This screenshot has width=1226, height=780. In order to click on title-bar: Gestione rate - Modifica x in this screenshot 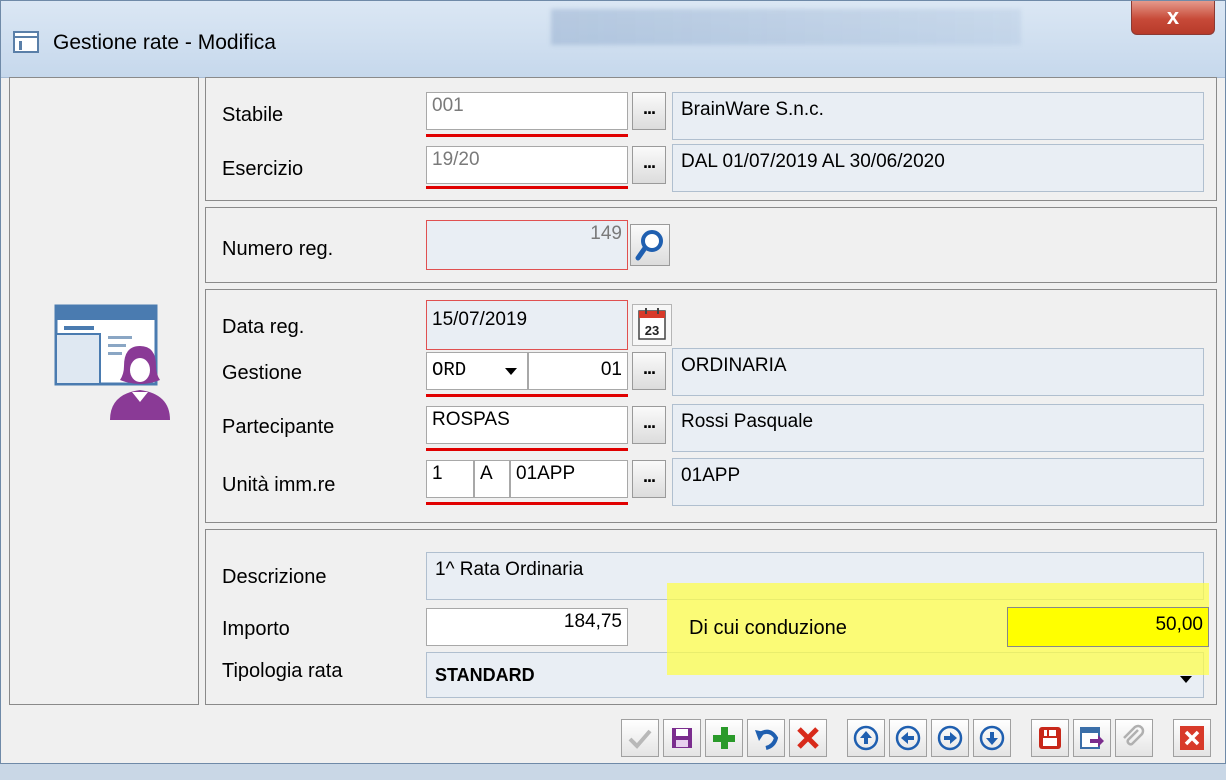, I will do `click(613, 39)`.